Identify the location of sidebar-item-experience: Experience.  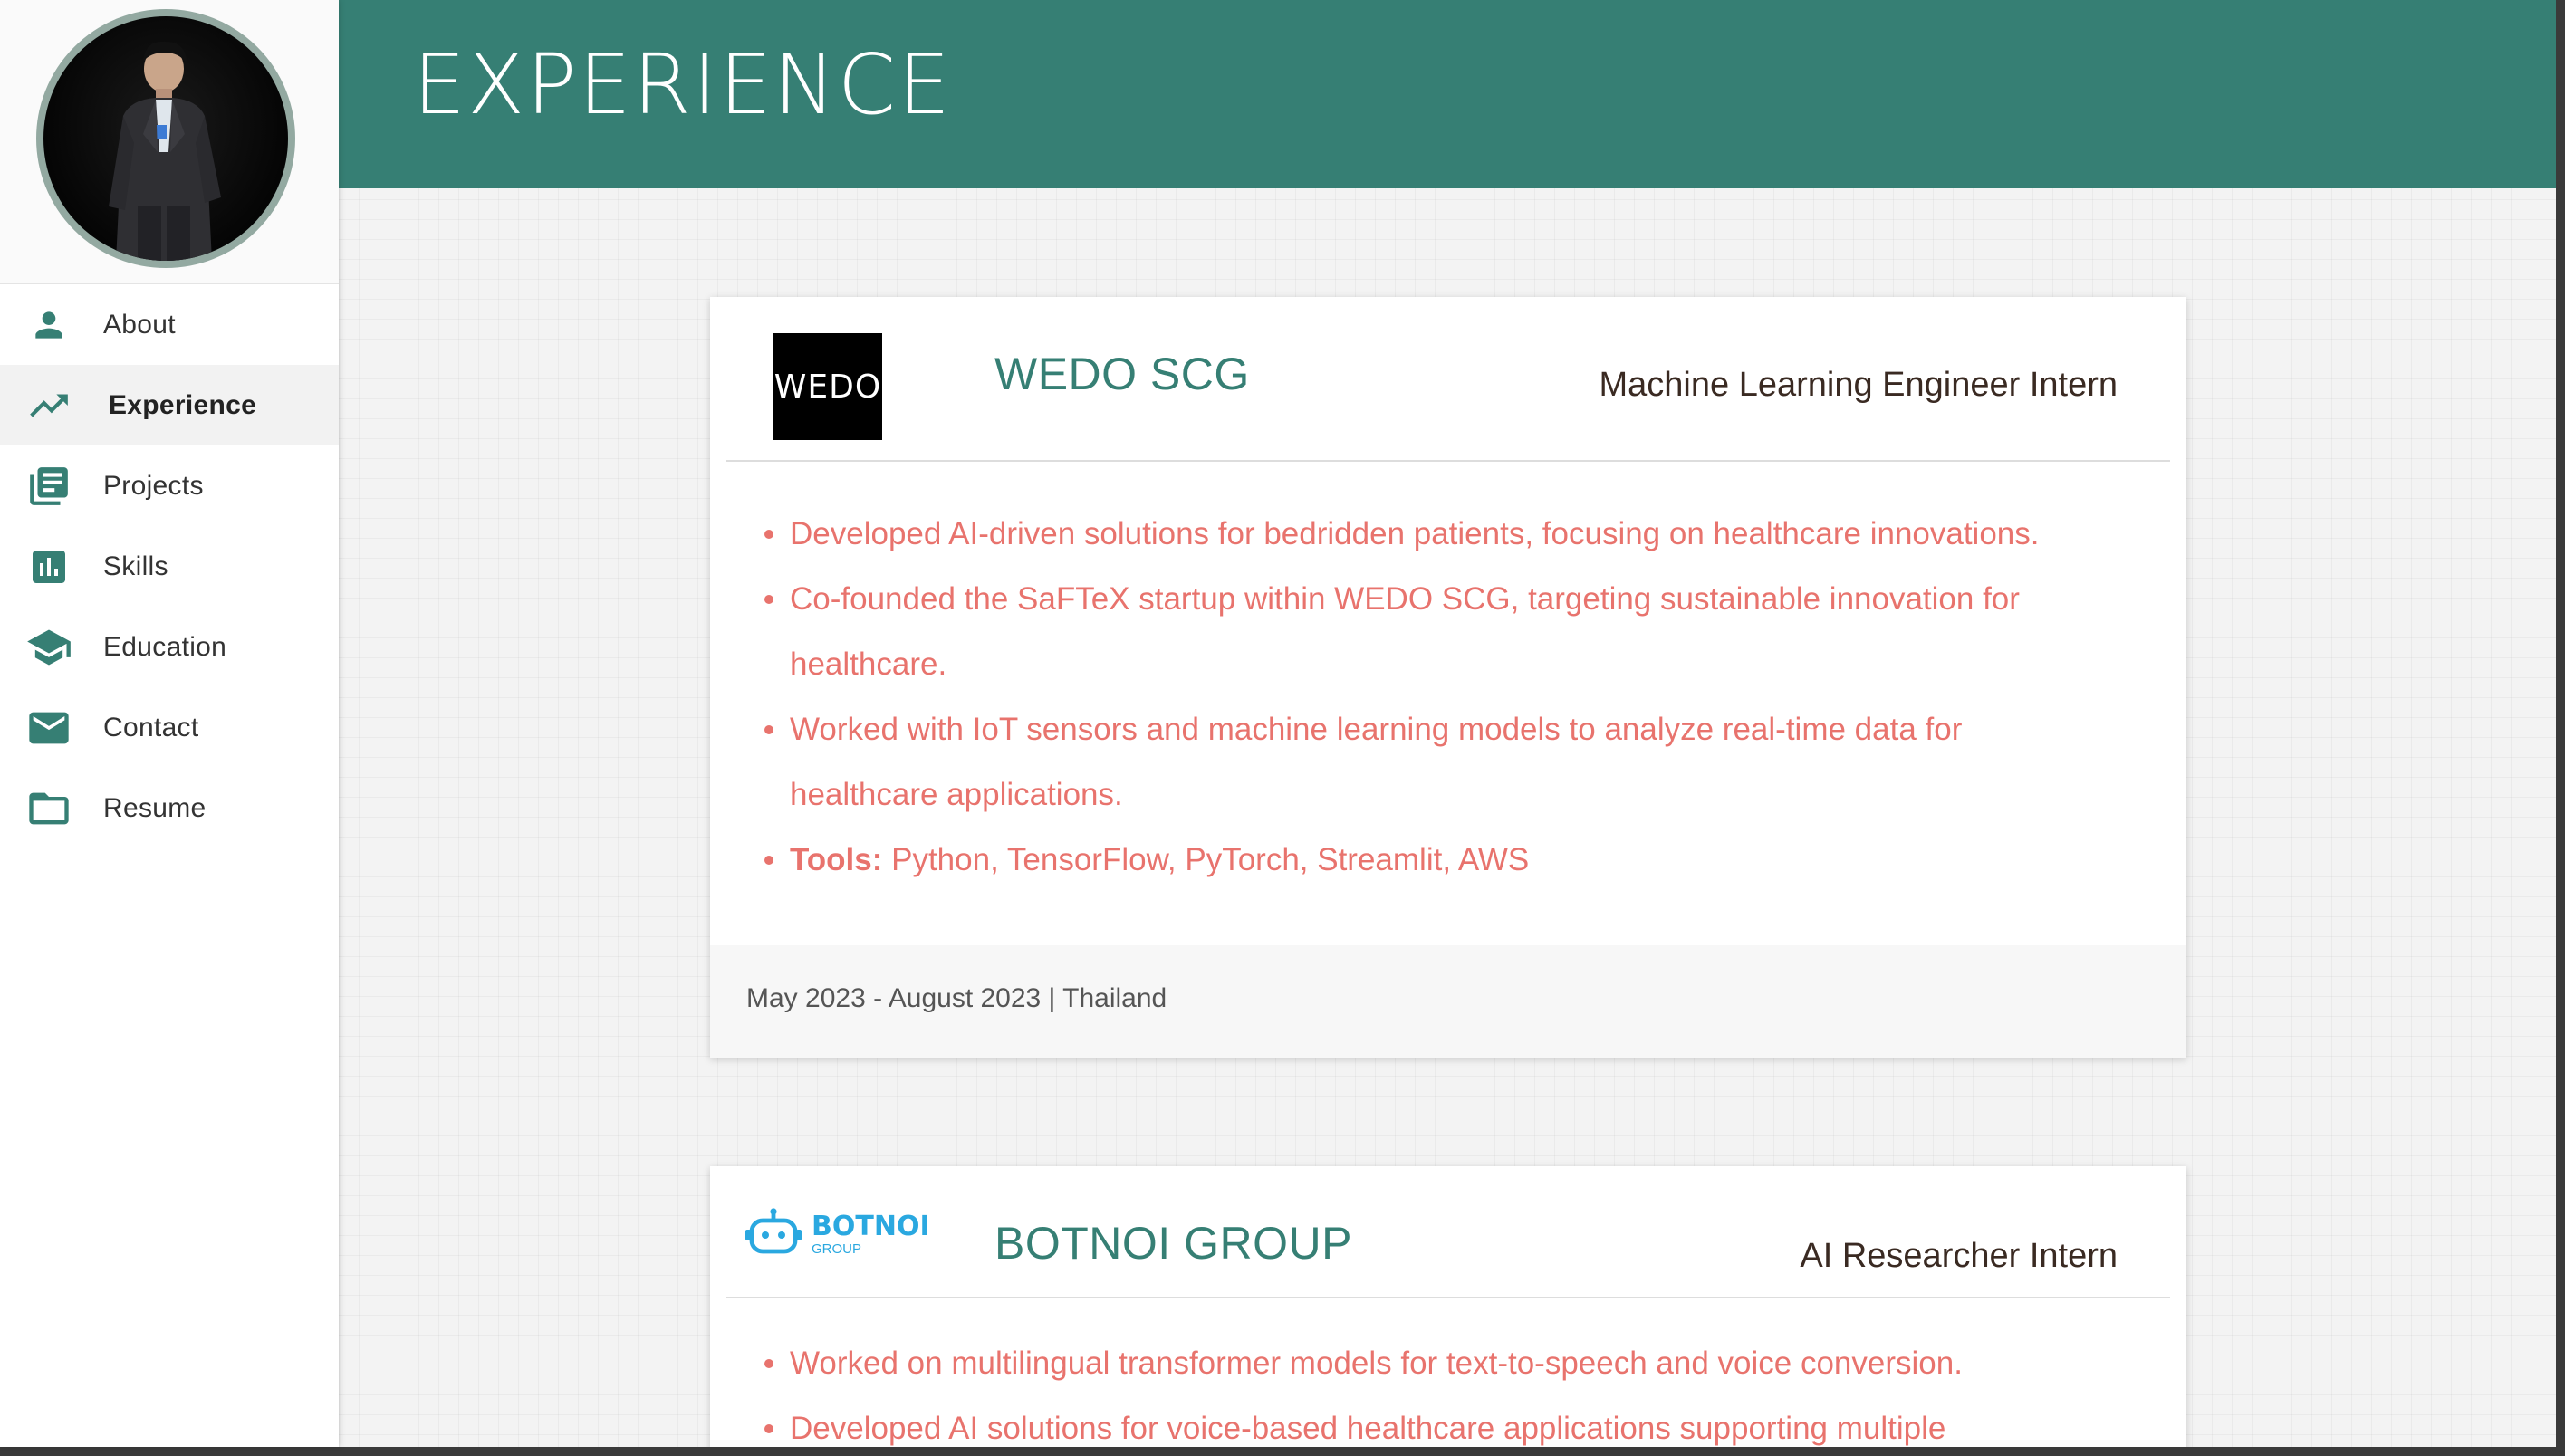
(169, 405).